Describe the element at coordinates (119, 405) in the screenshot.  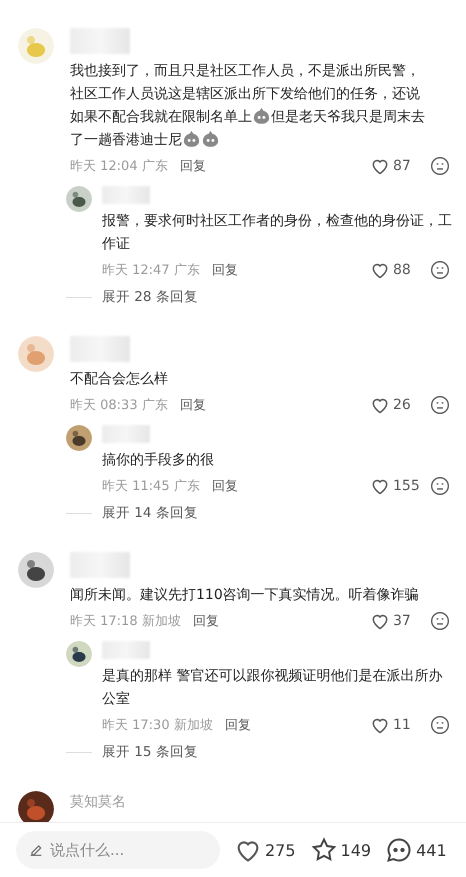
I see `comment-time: 昨天 08:33 广东` at that location.